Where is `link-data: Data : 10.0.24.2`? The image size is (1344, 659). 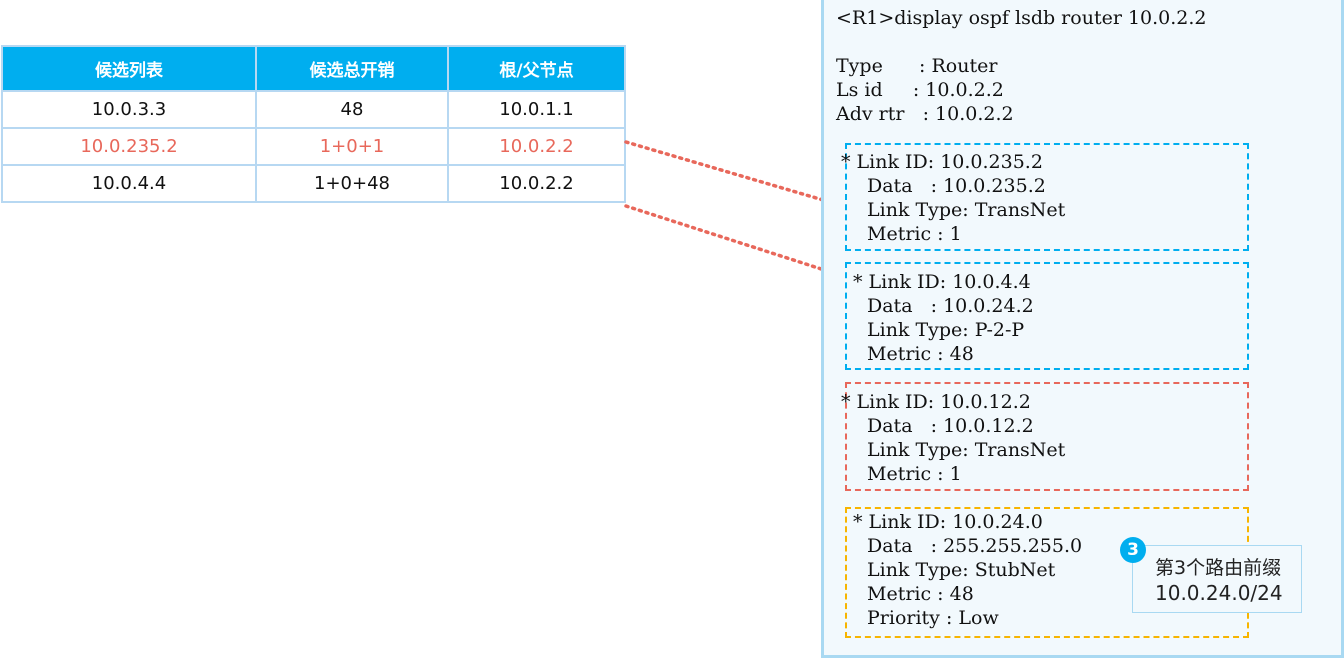
link-data: Data : 10.0.24.2 is located at coordinates (950, 306).